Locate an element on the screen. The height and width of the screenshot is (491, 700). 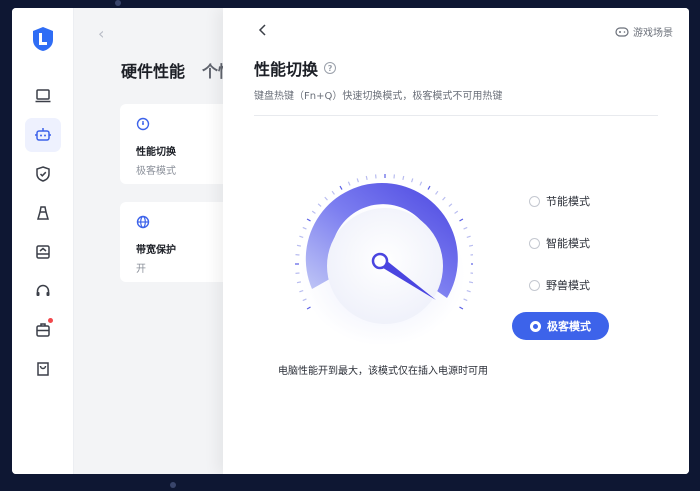
sidebar-item-storage is located at coordinates (43, 252).